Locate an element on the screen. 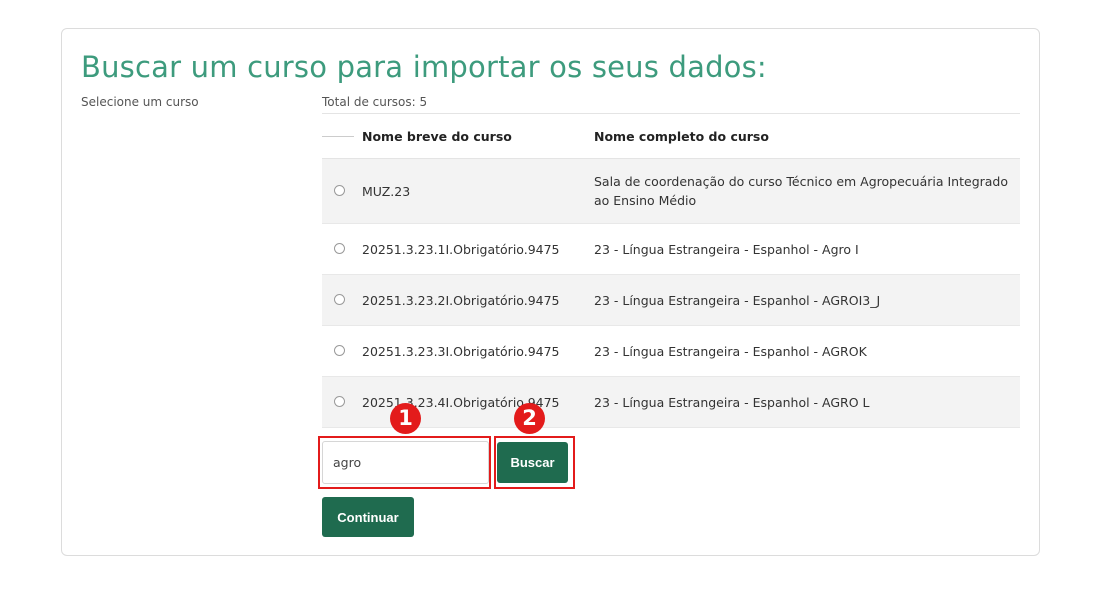 Image resolution: width=1100 pixels, height=600 pixels. dash-icon is located at coordinates (338, 136).